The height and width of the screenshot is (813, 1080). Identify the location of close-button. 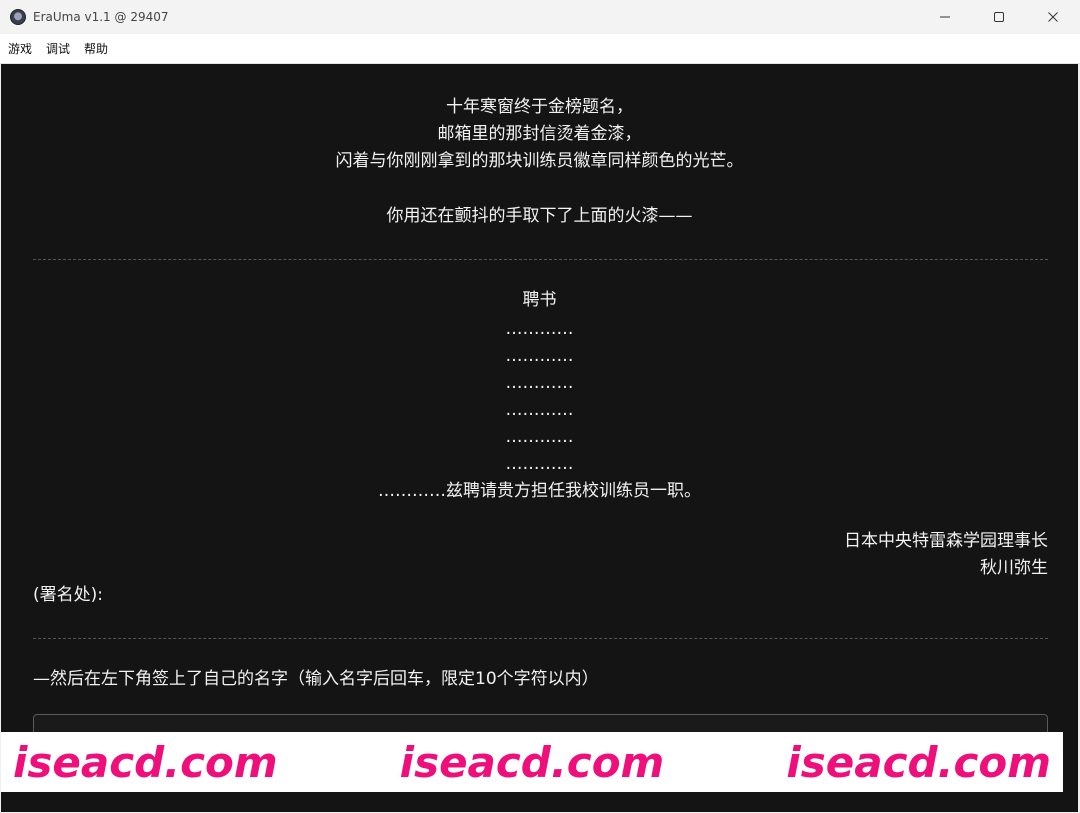
(1053, 17).